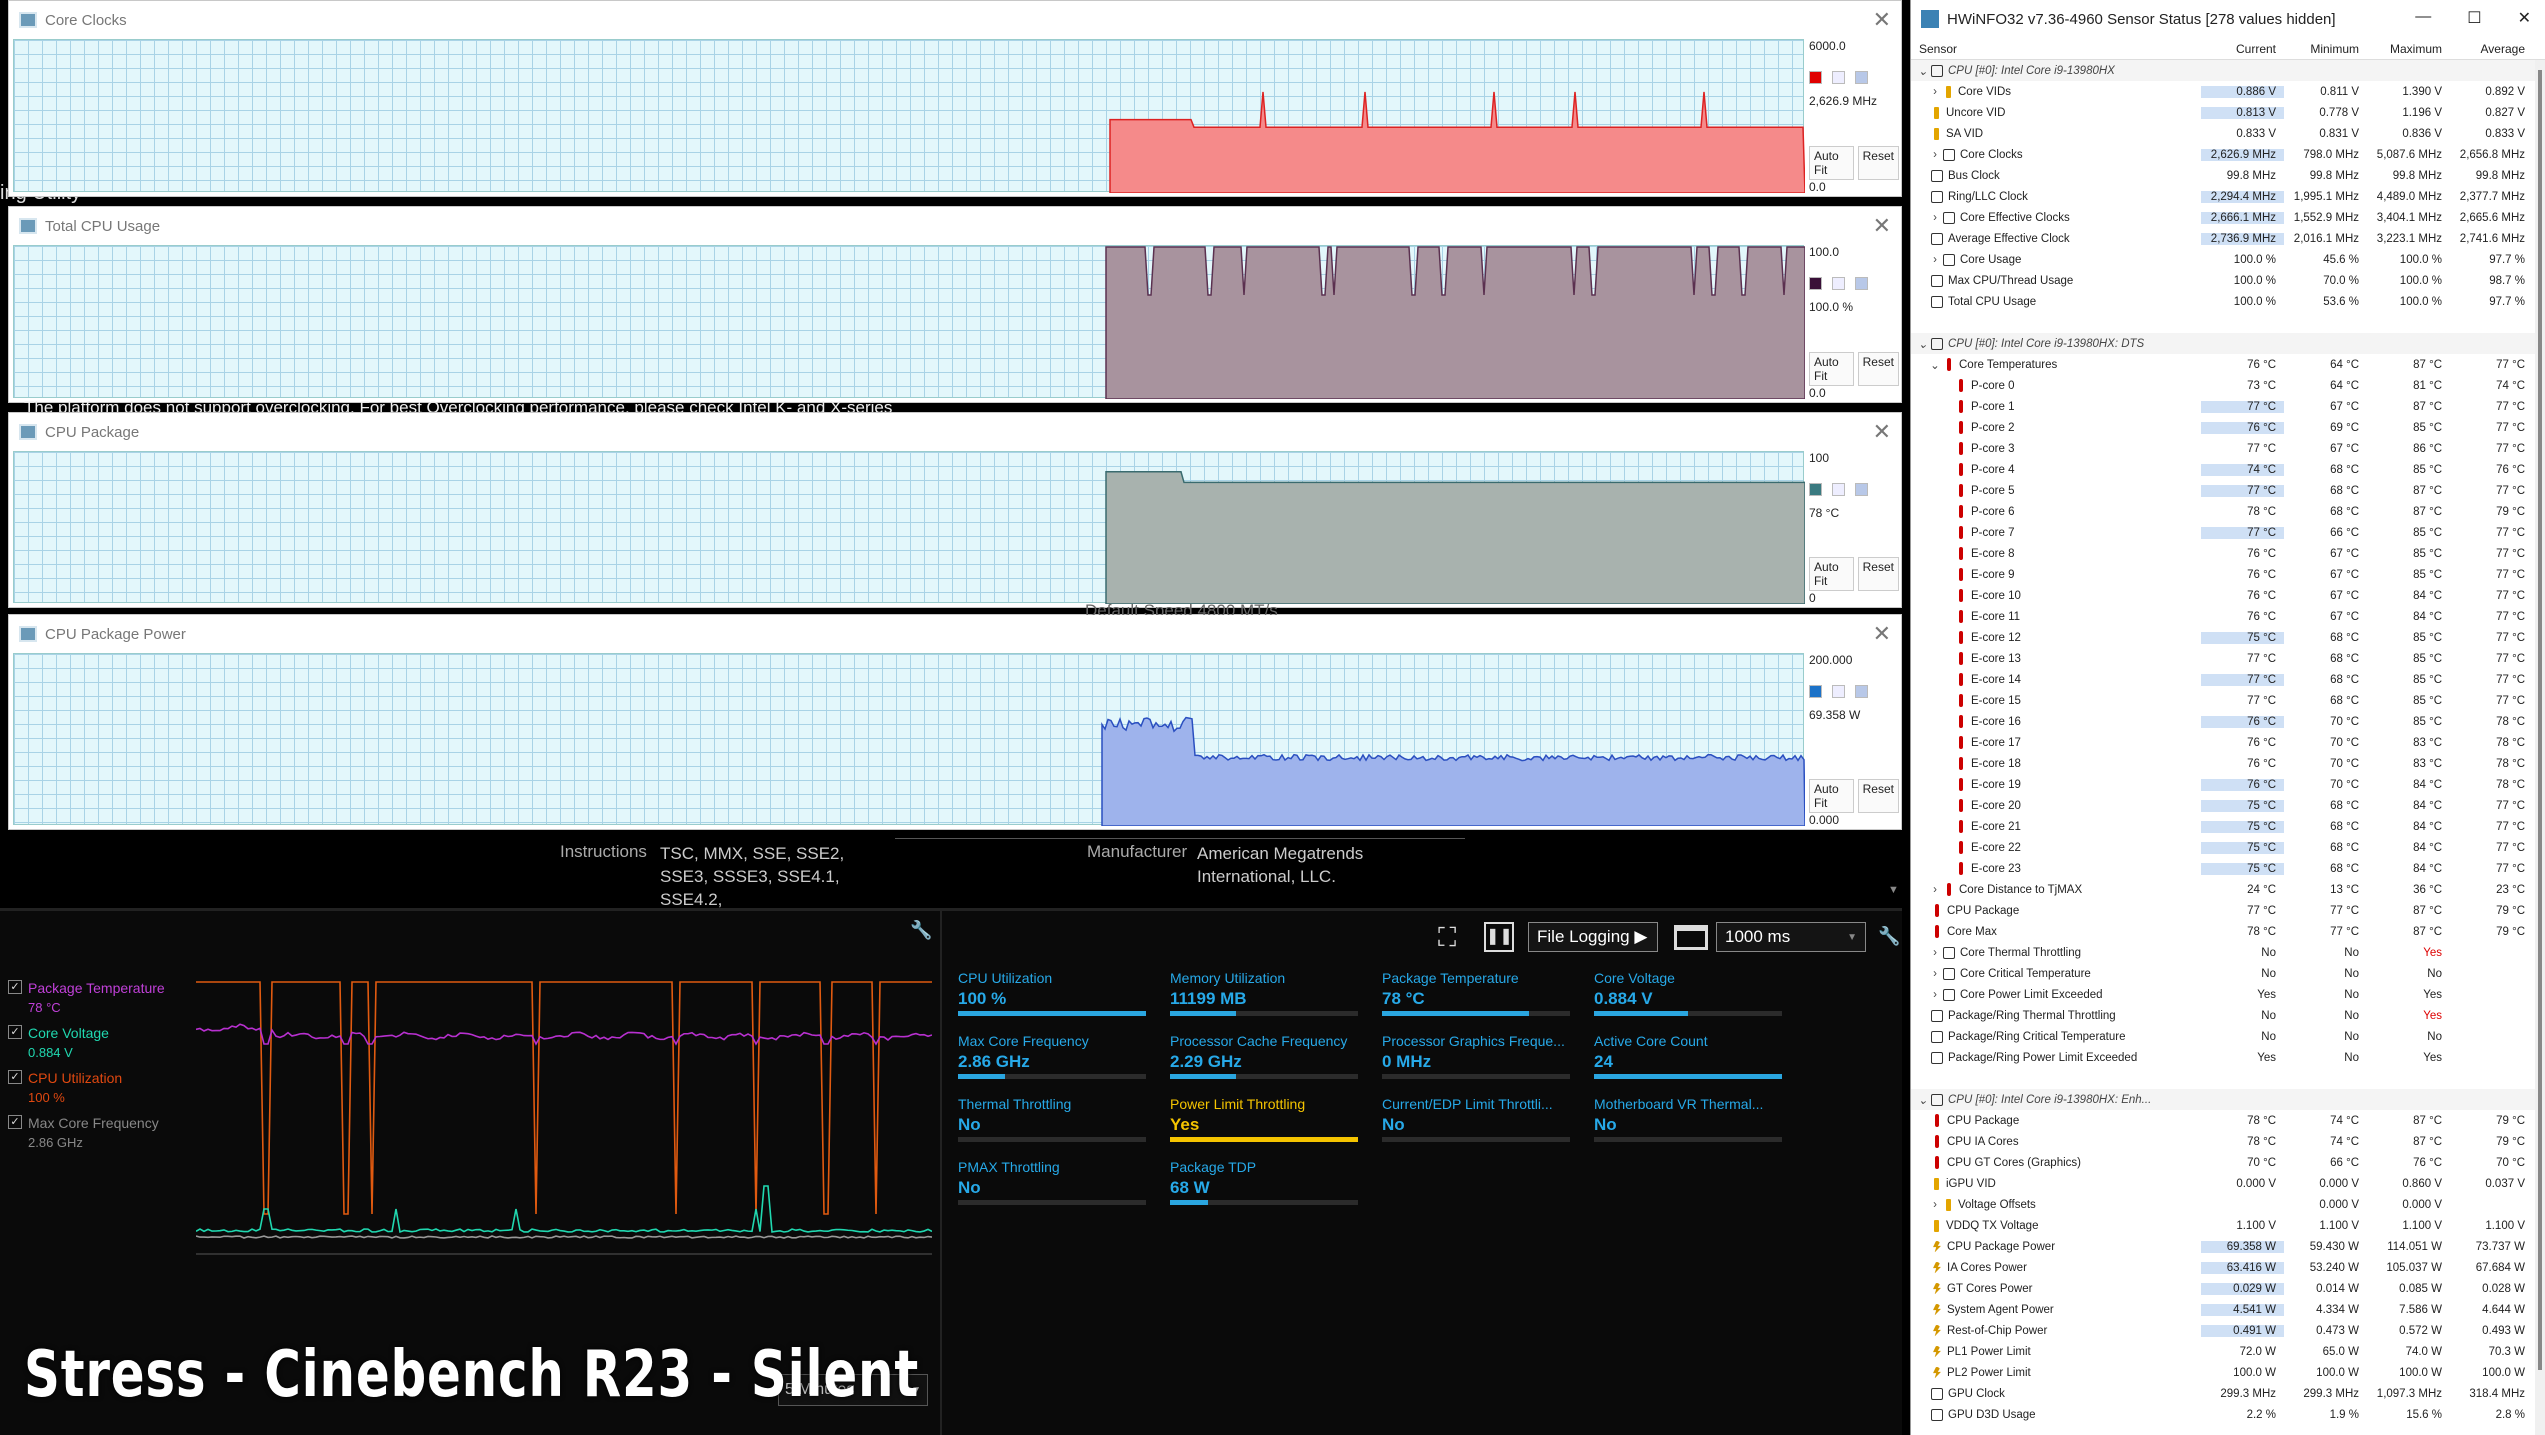  I want to click on sensor-row: SA VID 0.833 V 0.831 V 0.836 V 0.833 V, so click(2228, 133).